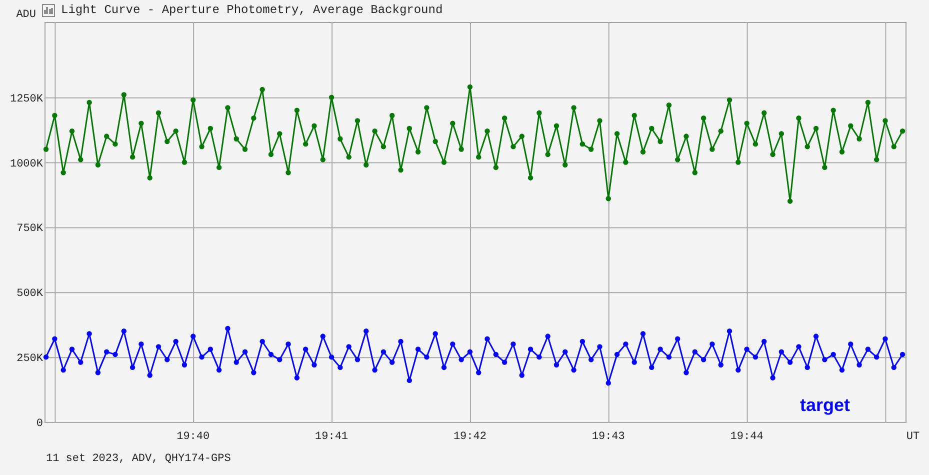 This screenshot has width=929, height=475. I want to click on axis-tick-label: 19:40, so click(193, 437).